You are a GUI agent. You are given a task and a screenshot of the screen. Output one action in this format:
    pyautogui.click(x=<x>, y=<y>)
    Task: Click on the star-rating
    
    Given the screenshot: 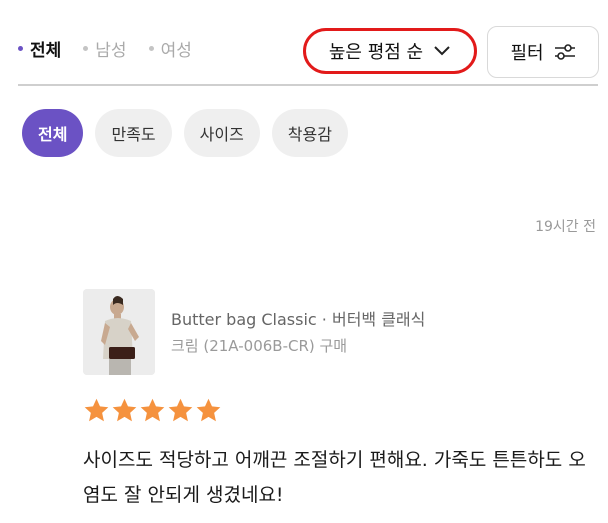 What is the action you would take?
    pyautogui.click(x=153, y=410)
    